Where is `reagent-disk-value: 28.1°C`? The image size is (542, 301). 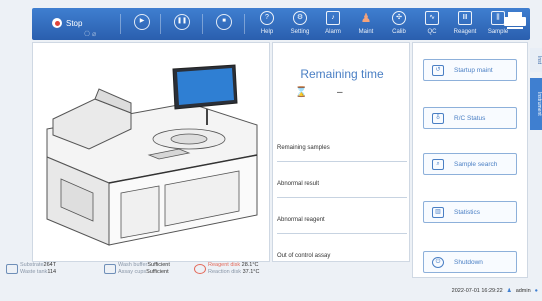 reagent-disk-value: 28.1°C is located at coordinates (250, 265).